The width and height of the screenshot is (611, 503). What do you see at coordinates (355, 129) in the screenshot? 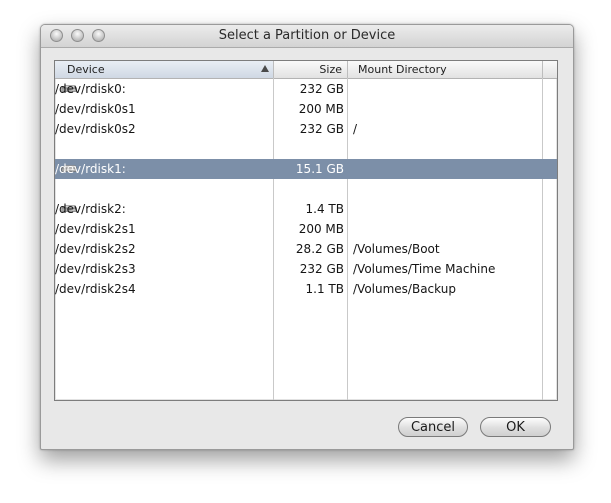
I see `cell-mount: /` at bounding box center [355, 129].